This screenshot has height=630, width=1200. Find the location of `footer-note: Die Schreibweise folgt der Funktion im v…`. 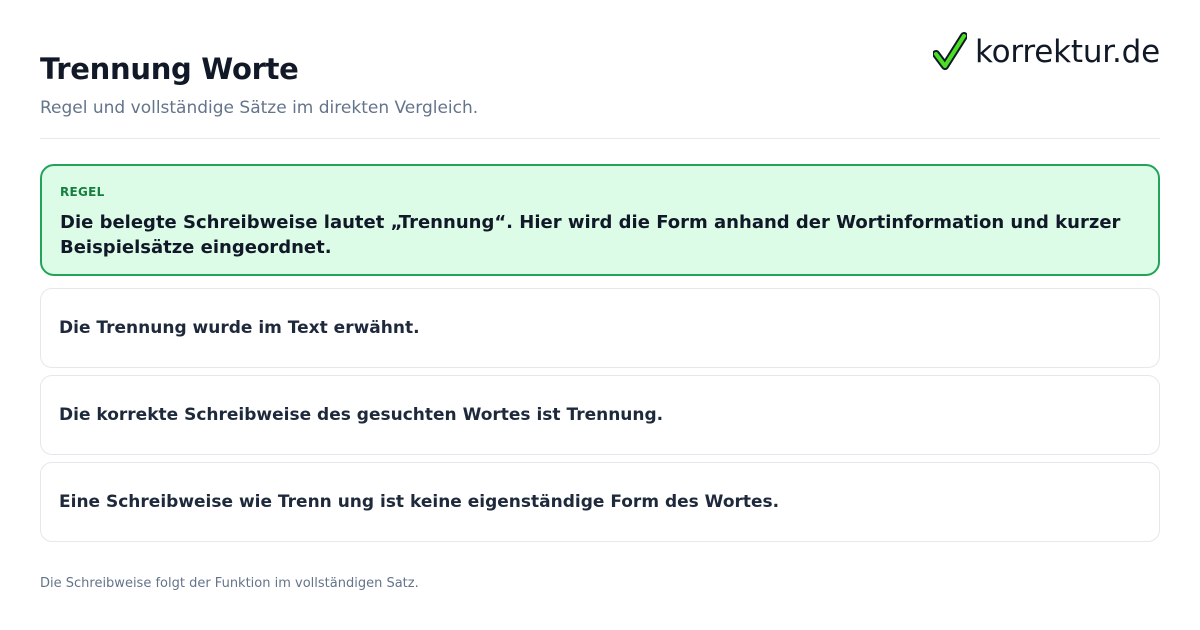

footer-note: Die Schreibweise folgt der Funktion im v… is located at coordinates (229, 583).